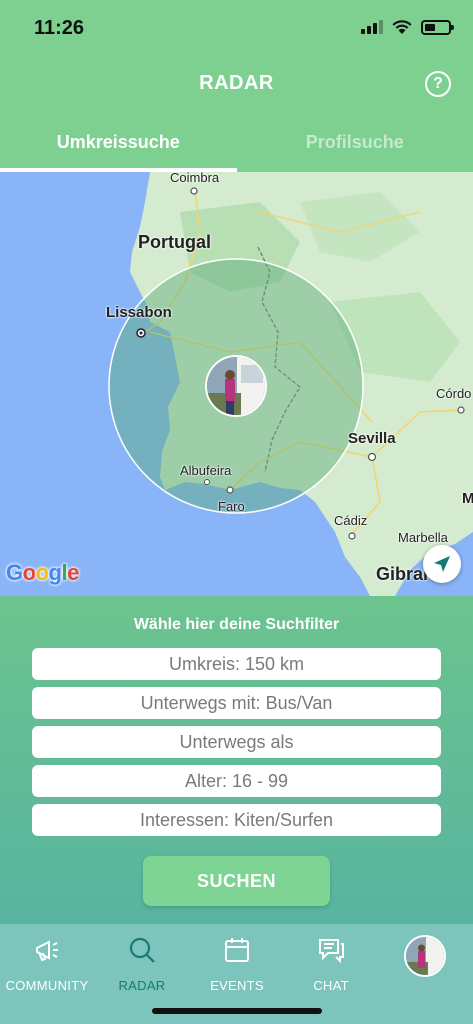 This screenshot has width=473, height=1024. I want to click on wifi-icon, so click(402, 27).